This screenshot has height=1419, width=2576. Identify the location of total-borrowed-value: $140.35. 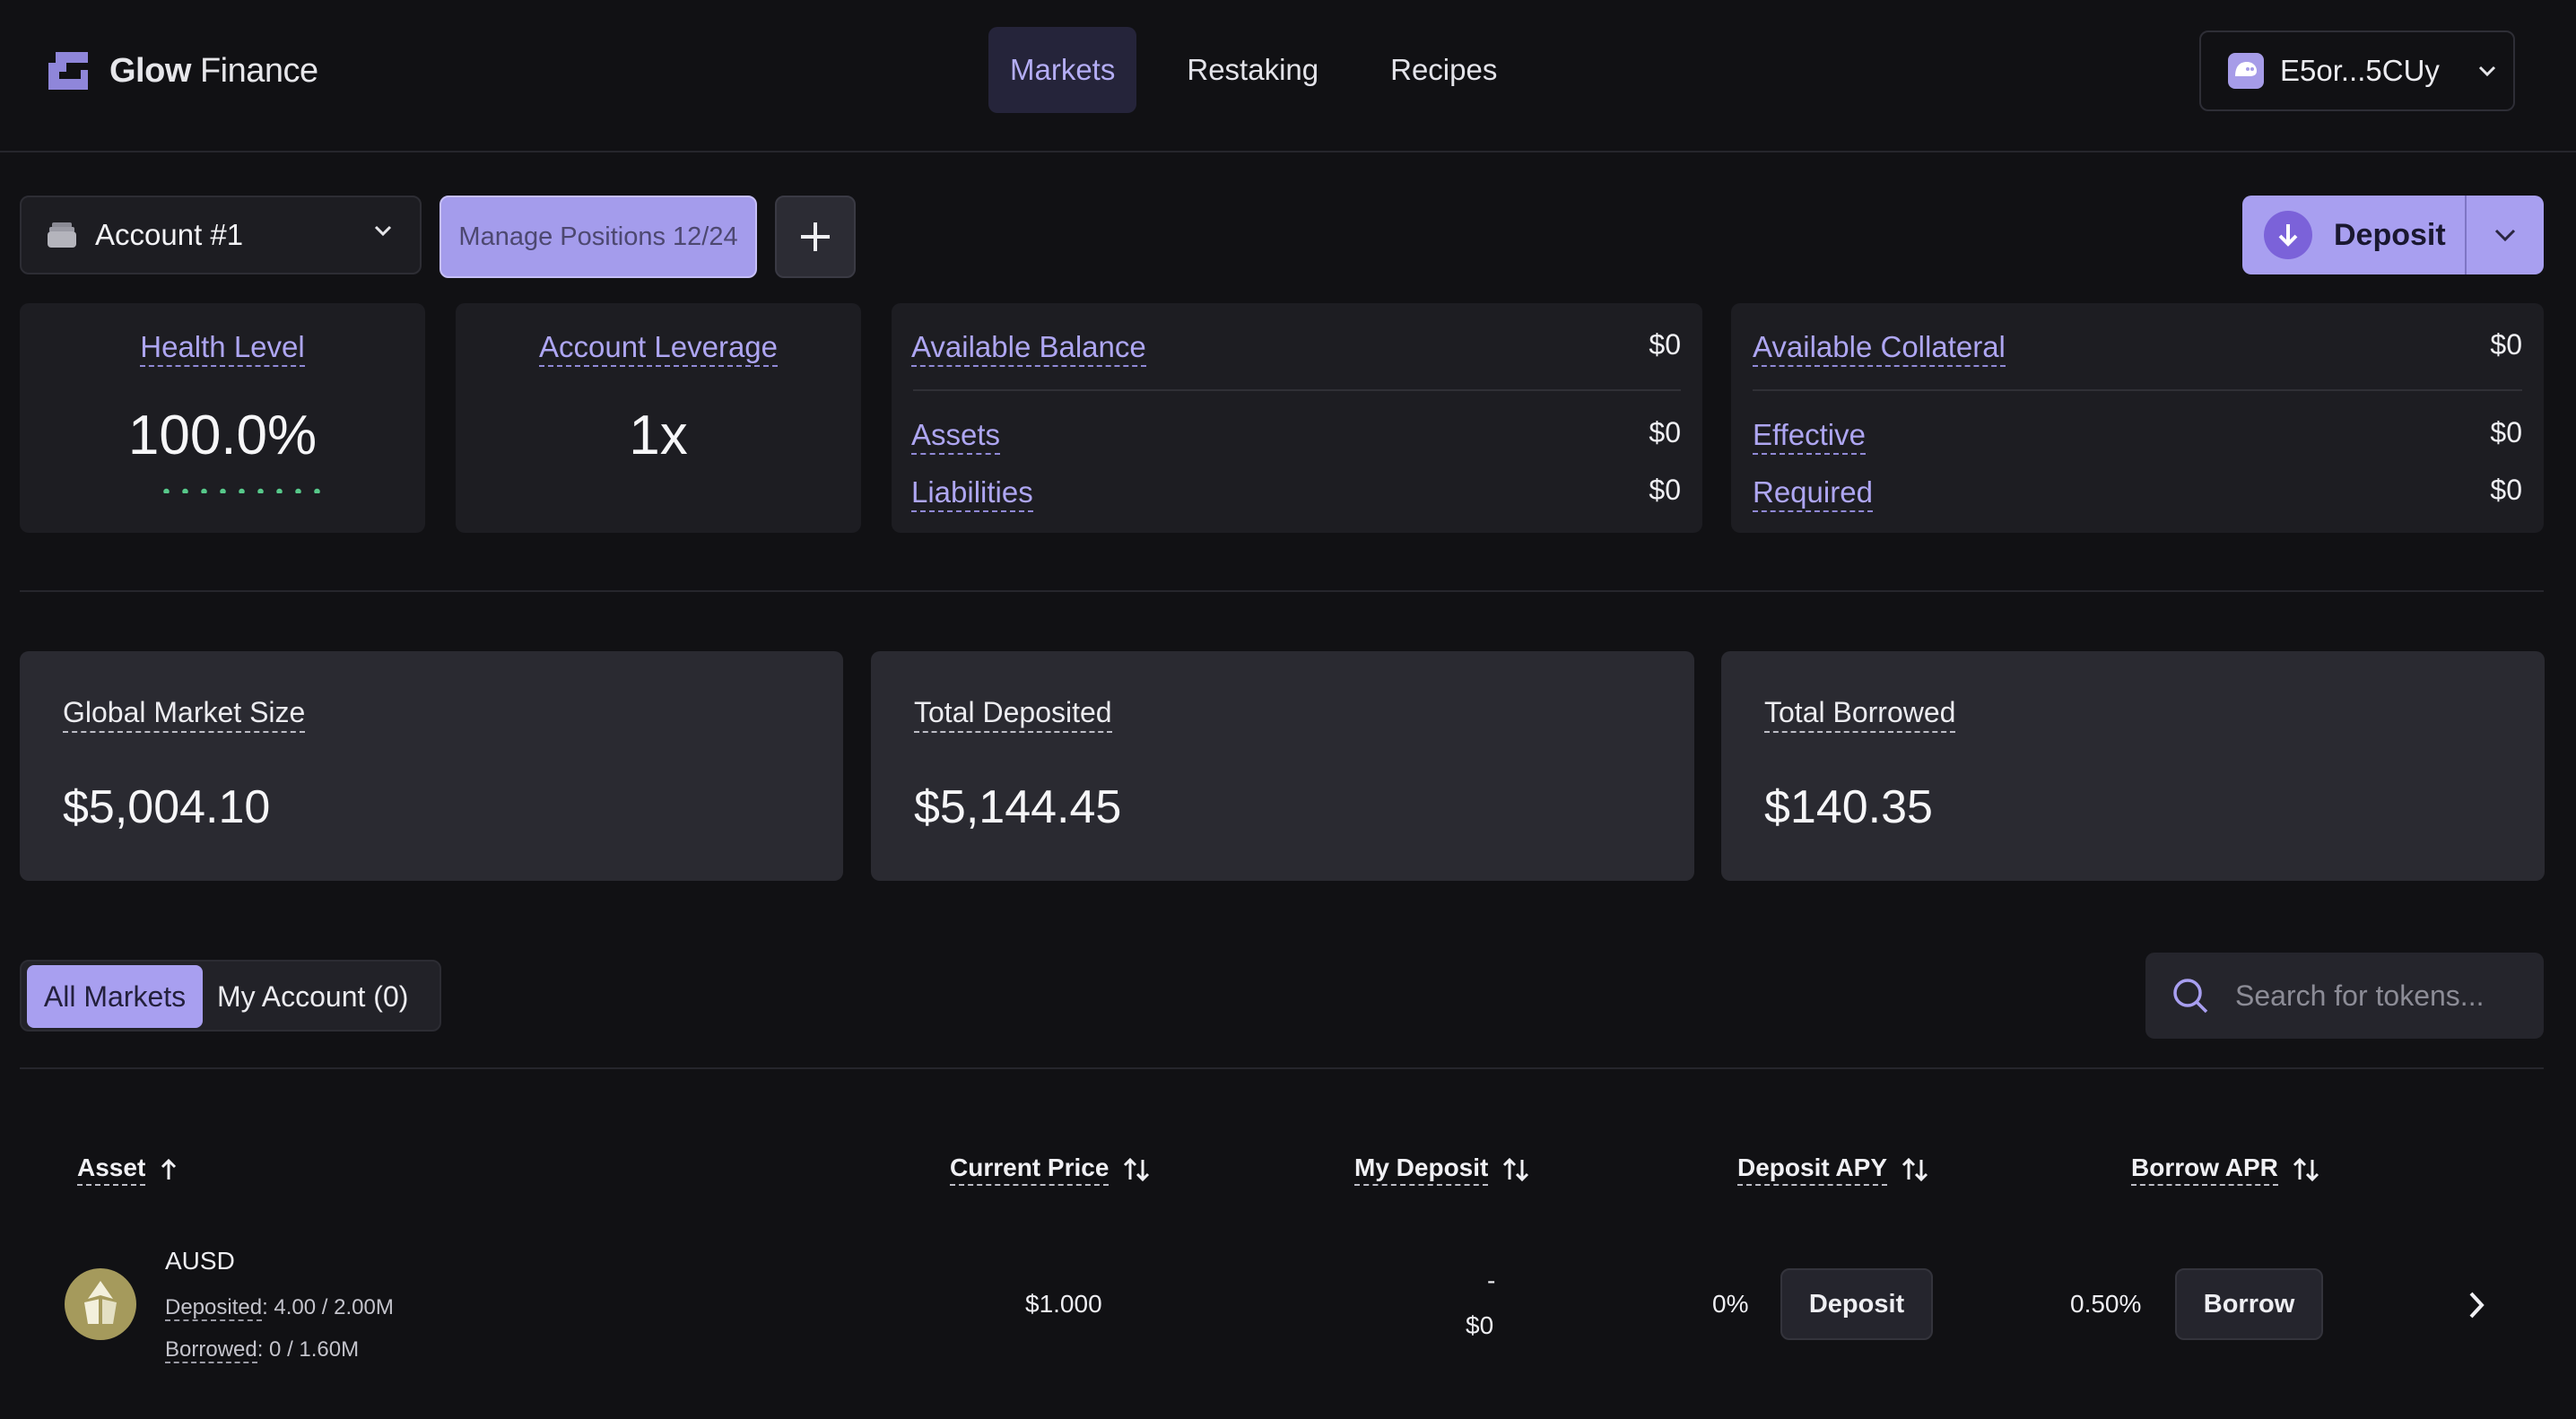
(1848, 807).